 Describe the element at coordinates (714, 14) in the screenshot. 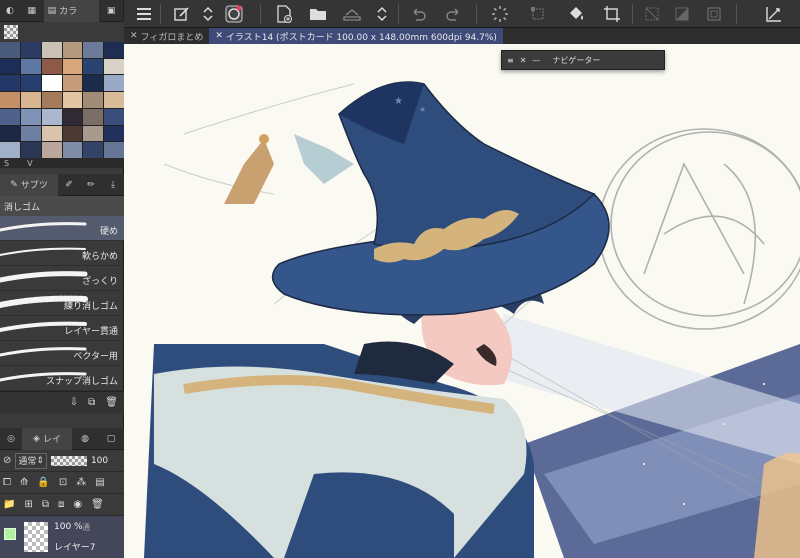

I see `selection-border-button` at that location.